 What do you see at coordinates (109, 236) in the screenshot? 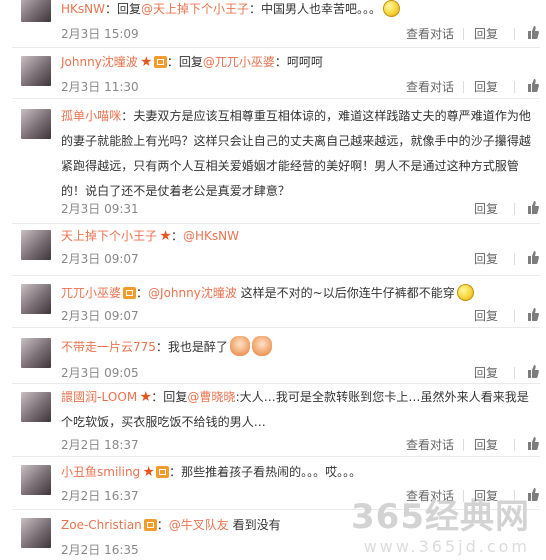
I see `comment-username: 天上掉下个小王子` at bounding box center [109, 236].